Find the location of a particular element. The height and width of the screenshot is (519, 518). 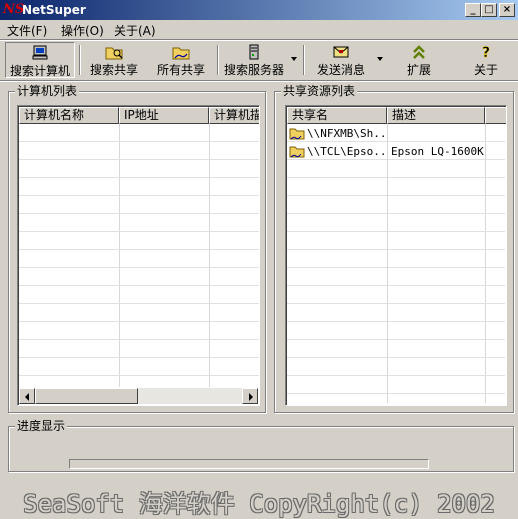

envelope-icon is located at coordinates (341, 52).